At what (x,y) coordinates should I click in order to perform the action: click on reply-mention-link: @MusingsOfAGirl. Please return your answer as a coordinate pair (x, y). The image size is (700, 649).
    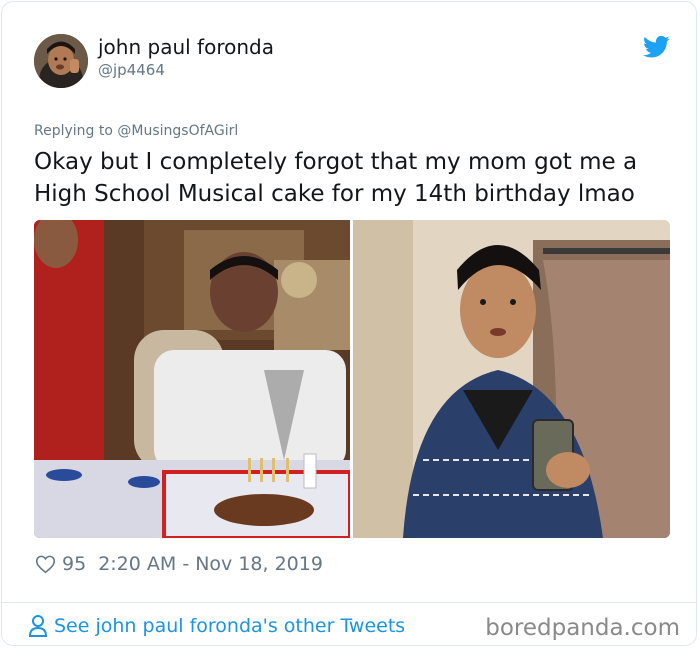
    Looking at the image, I should click on (177, 131).